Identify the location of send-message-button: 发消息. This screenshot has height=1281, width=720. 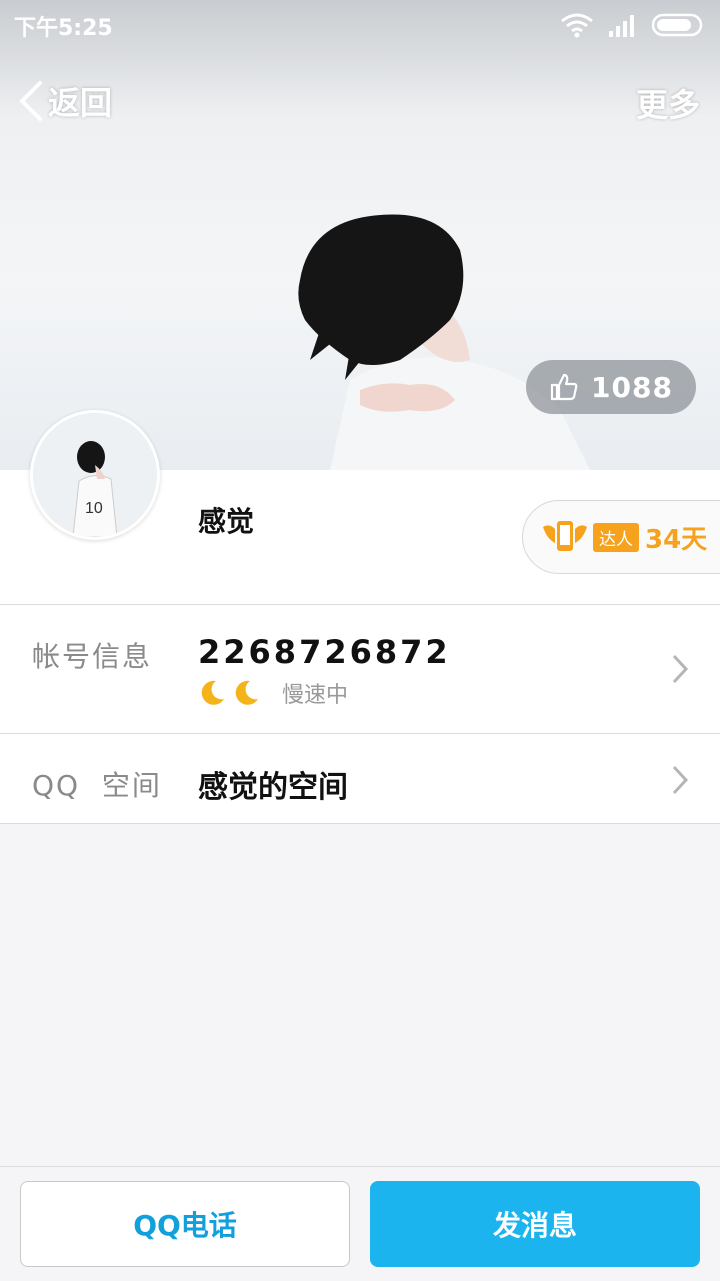
(535, 1224).